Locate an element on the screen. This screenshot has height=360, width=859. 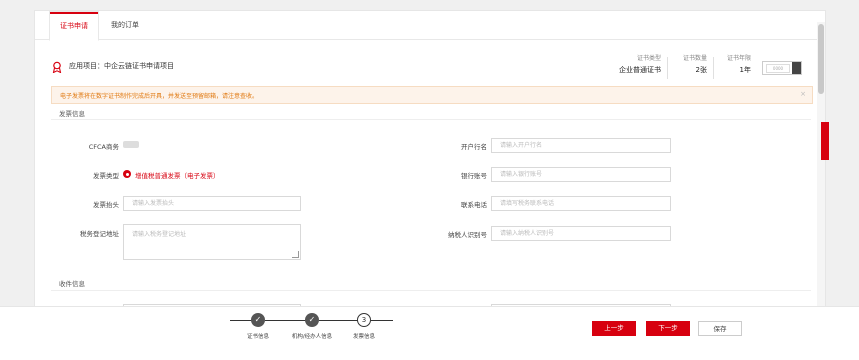
stat-cert-type: 证书类型 企业普通证书 is located at coordinates (636, 64).